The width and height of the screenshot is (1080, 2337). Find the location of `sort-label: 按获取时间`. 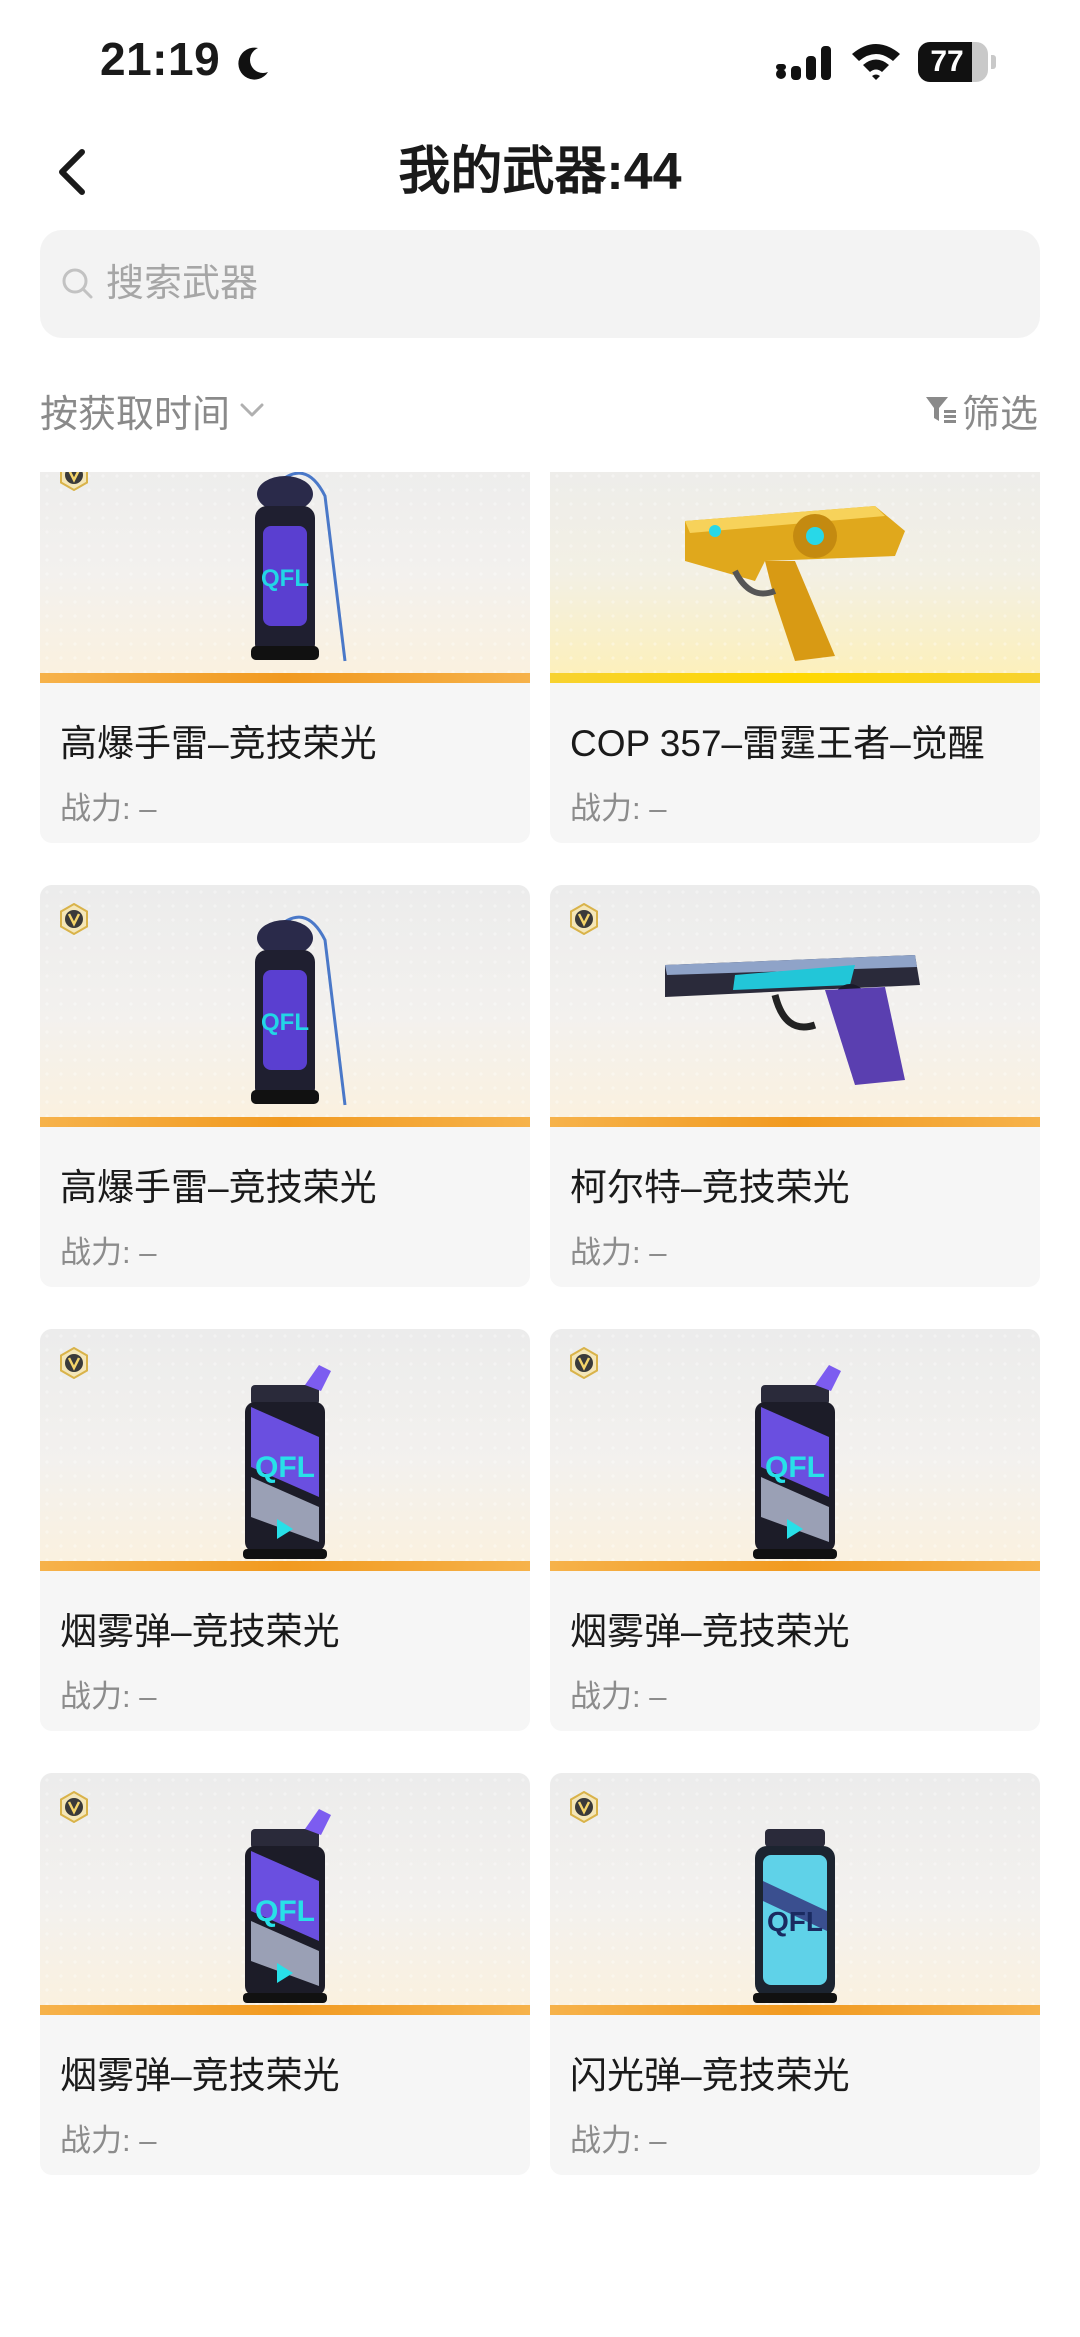

sort-label: 按获取时间 is located at coordinates (135, 414).